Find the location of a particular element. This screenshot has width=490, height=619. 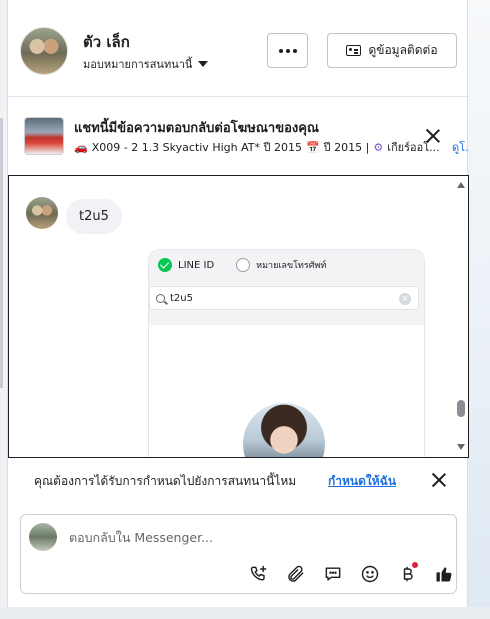

assign-conversation-dropdown: มอบหมายการสนทนานี้ is located at coordinates (146, 64).